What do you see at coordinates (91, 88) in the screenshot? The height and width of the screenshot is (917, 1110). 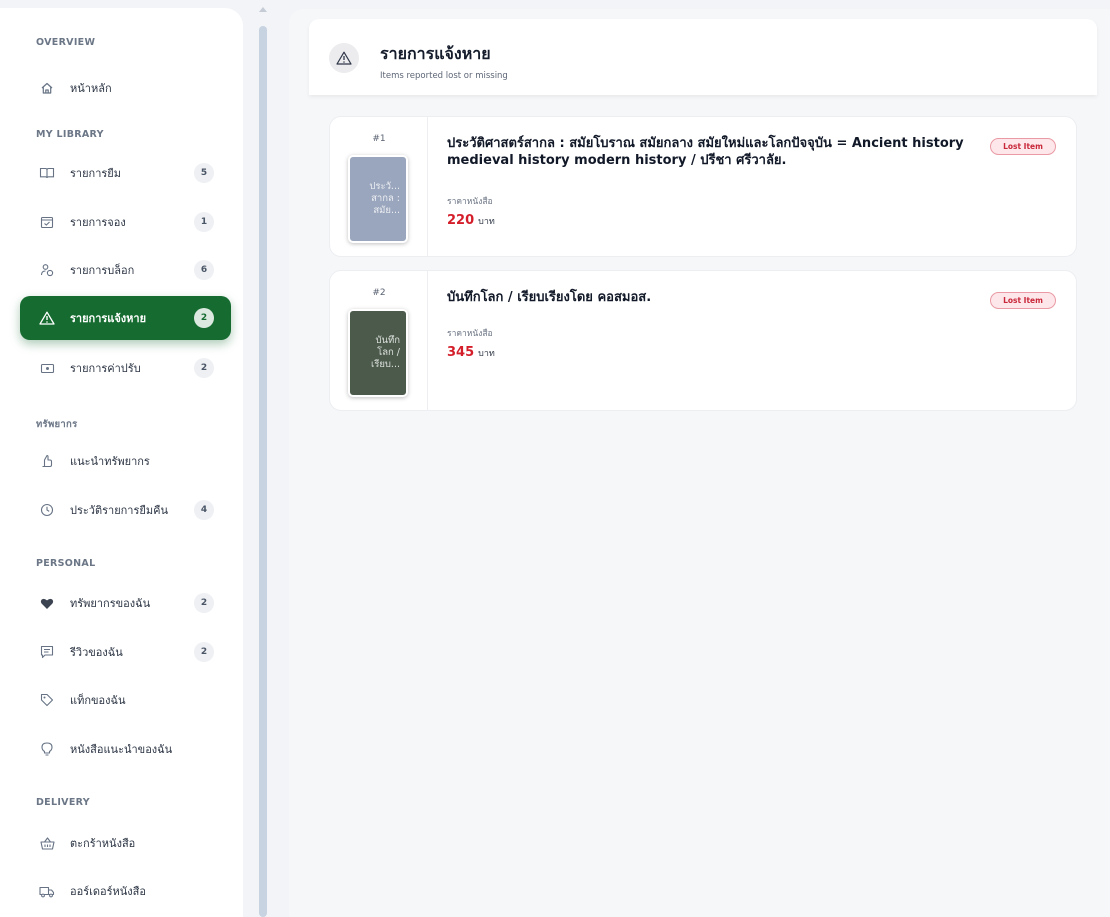 I see `sidebar-item-label: หน้าหลัก` at bounding box center [91, 88].